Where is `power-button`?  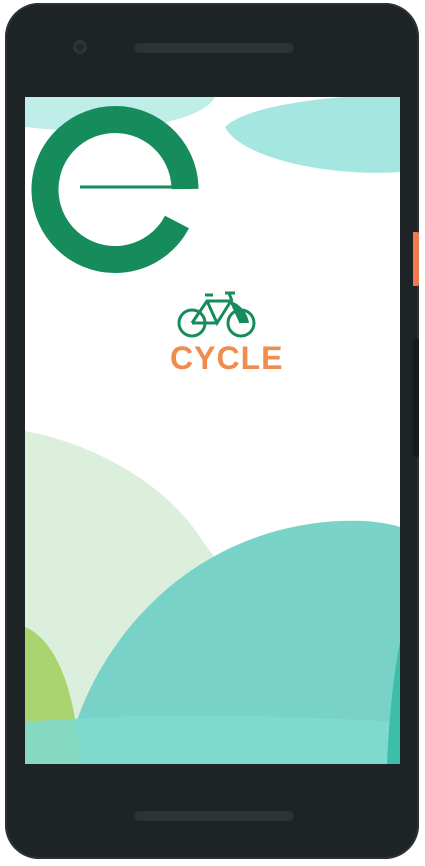
power-button is located at coordinates (416, 259).